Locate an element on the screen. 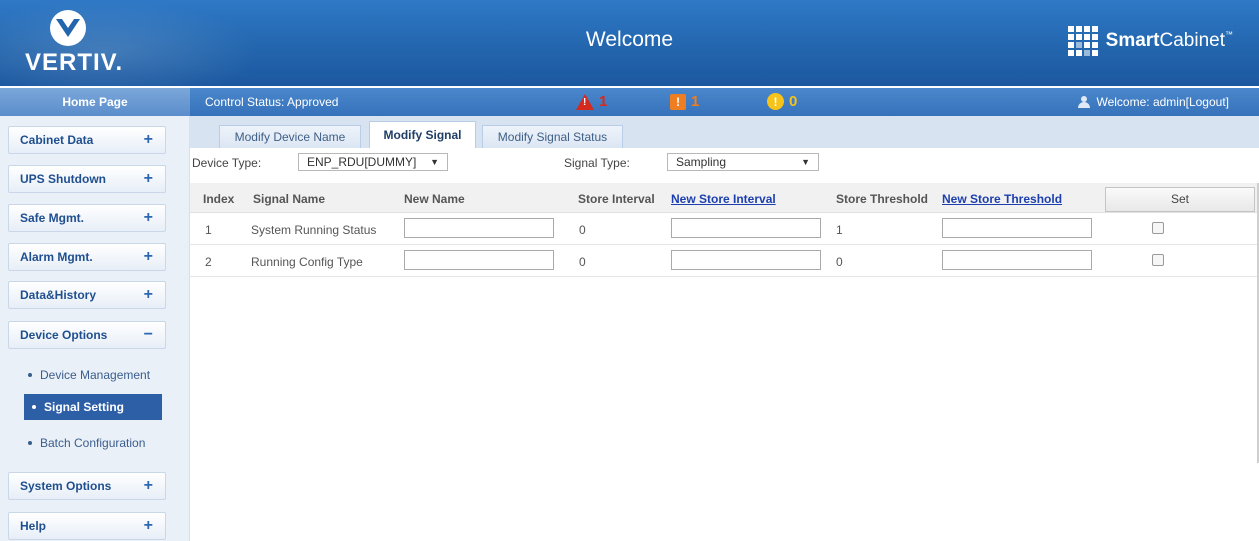 Image resolution: width=1259 pixels, height=541 pixels. col-new-store-interval-link: New Store Interval is located at coordinates (723, 199).